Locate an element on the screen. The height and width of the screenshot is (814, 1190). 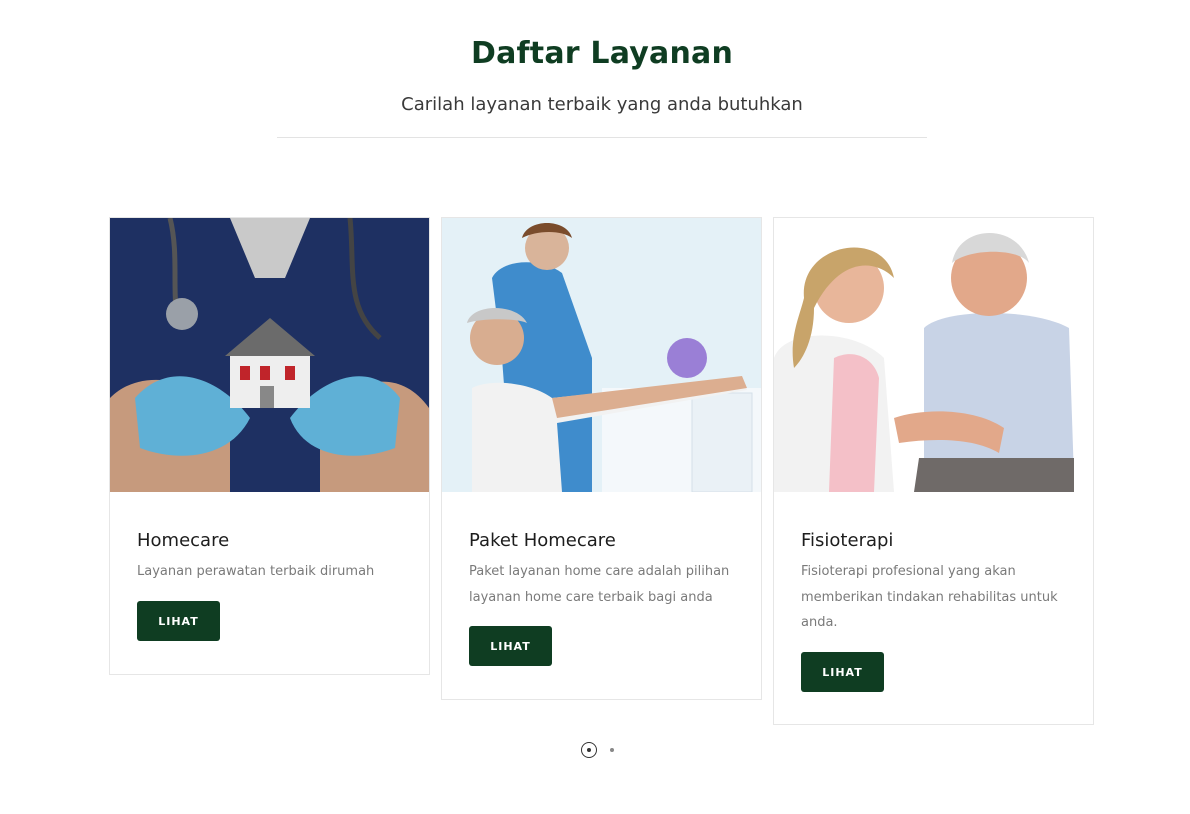
physiotherapy-session-photo is located at coordinates (601, 355).